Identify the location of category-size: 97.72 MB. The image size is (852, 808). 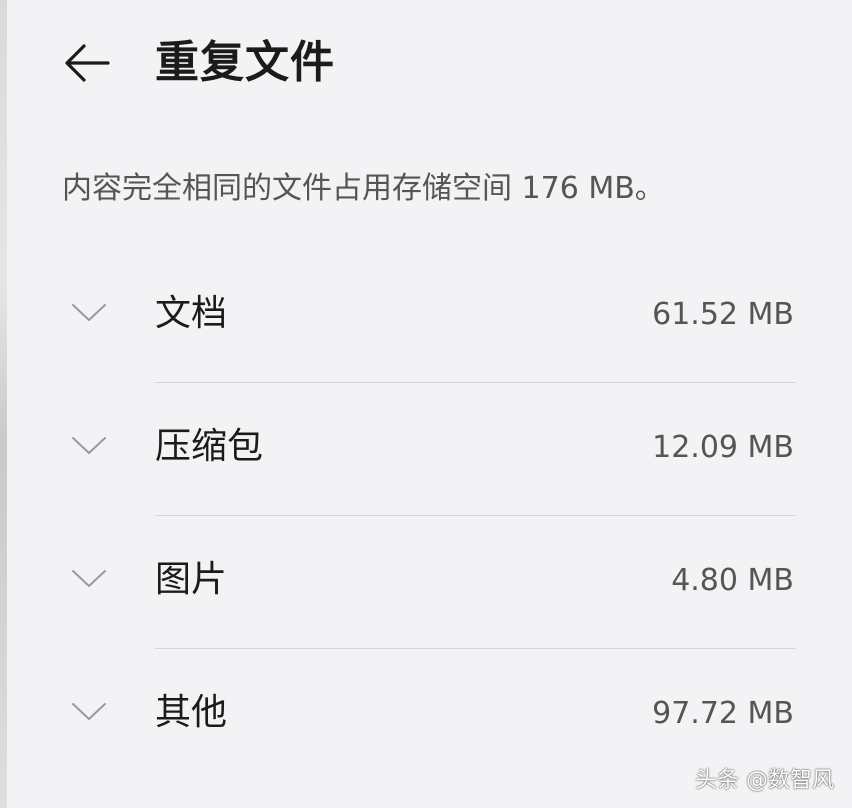
(723, 713).